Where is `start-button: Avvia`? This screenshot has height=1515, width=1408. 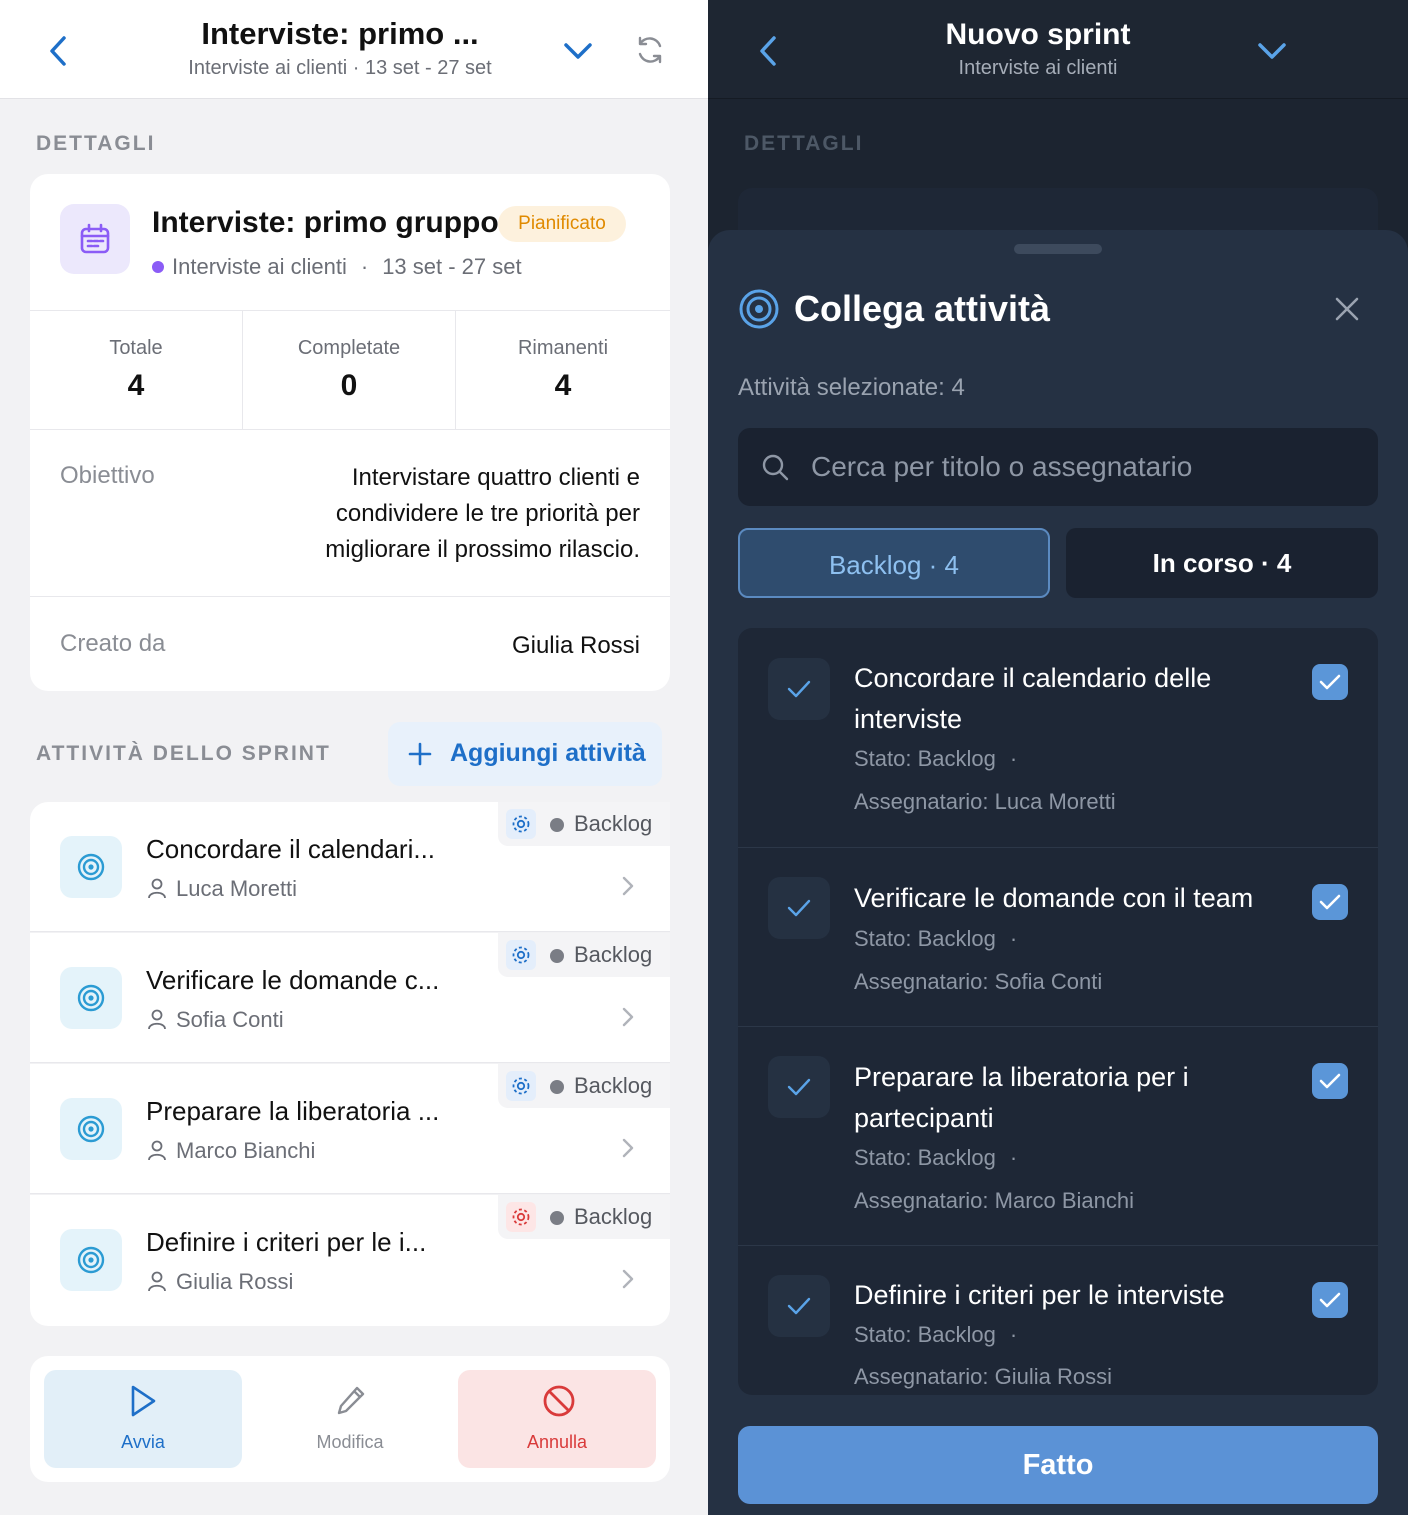 start-button: Avvia is located at coordinates (143, 1419).